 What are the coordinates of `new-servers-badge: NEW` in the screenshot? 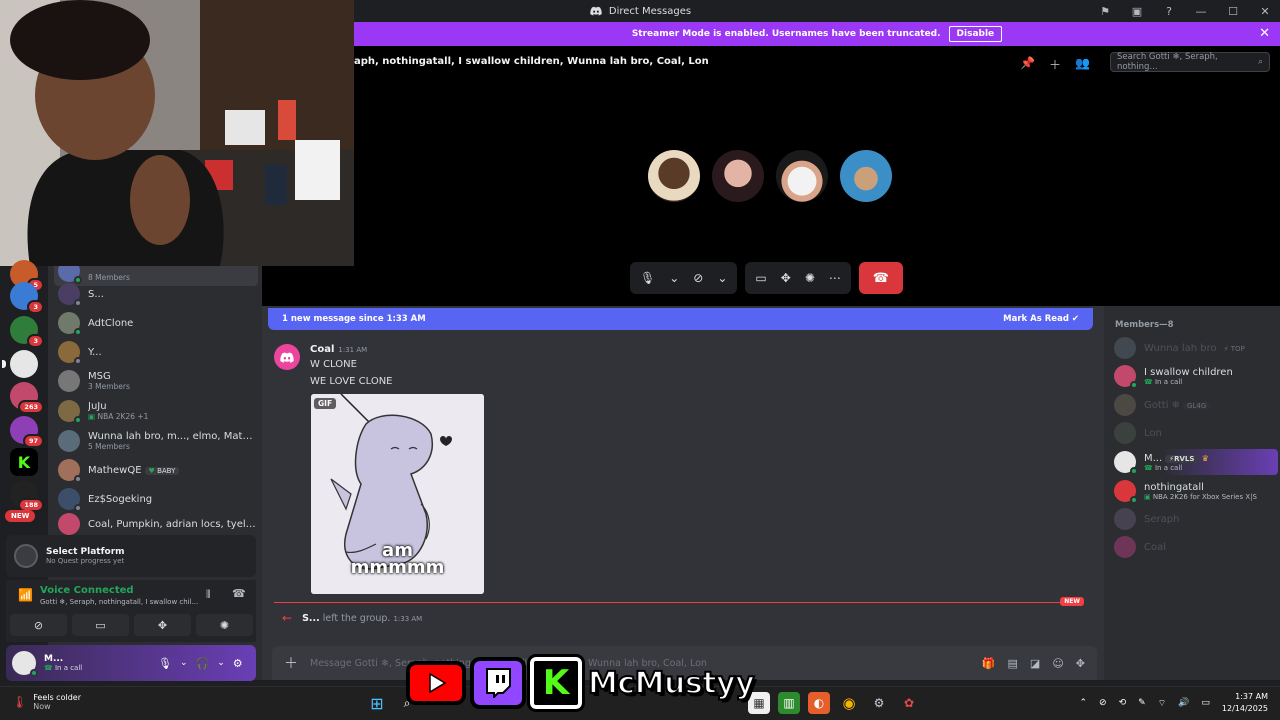 It's located at (20, 516).